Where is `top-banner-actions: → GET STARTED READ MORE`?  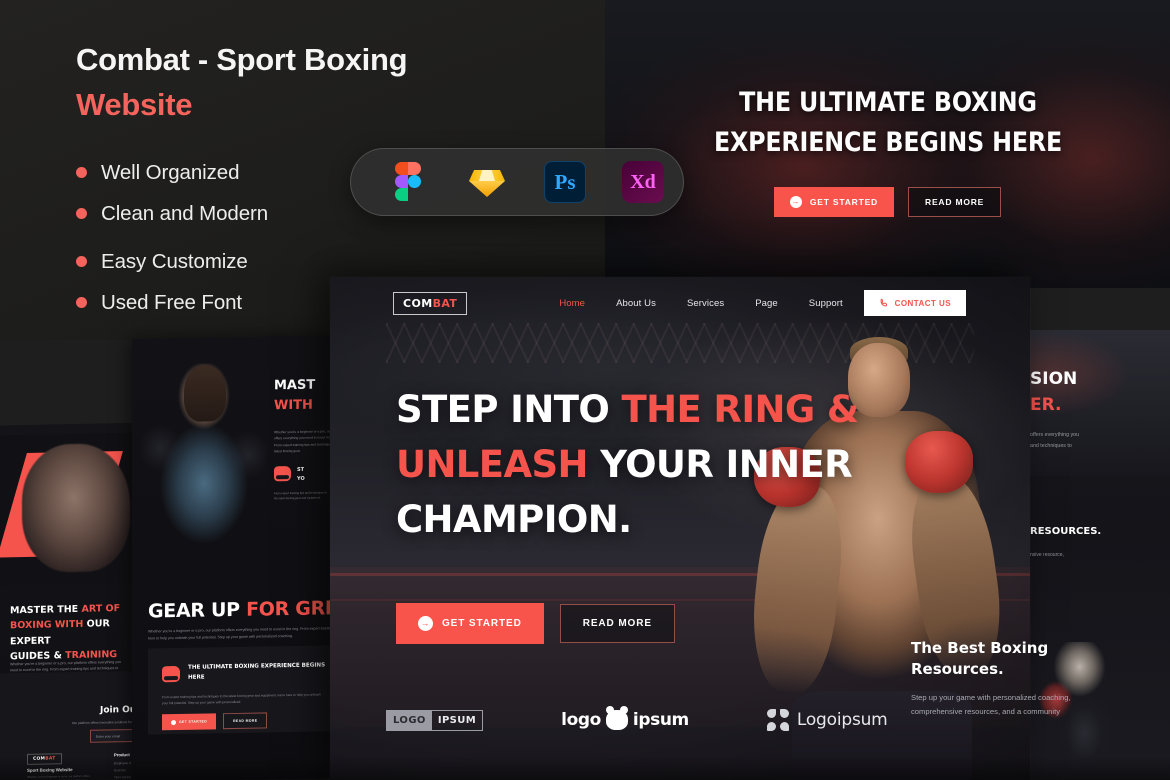
top-banner-actions: → GET STARTED READ MORE is located at coordinates (887, 201).